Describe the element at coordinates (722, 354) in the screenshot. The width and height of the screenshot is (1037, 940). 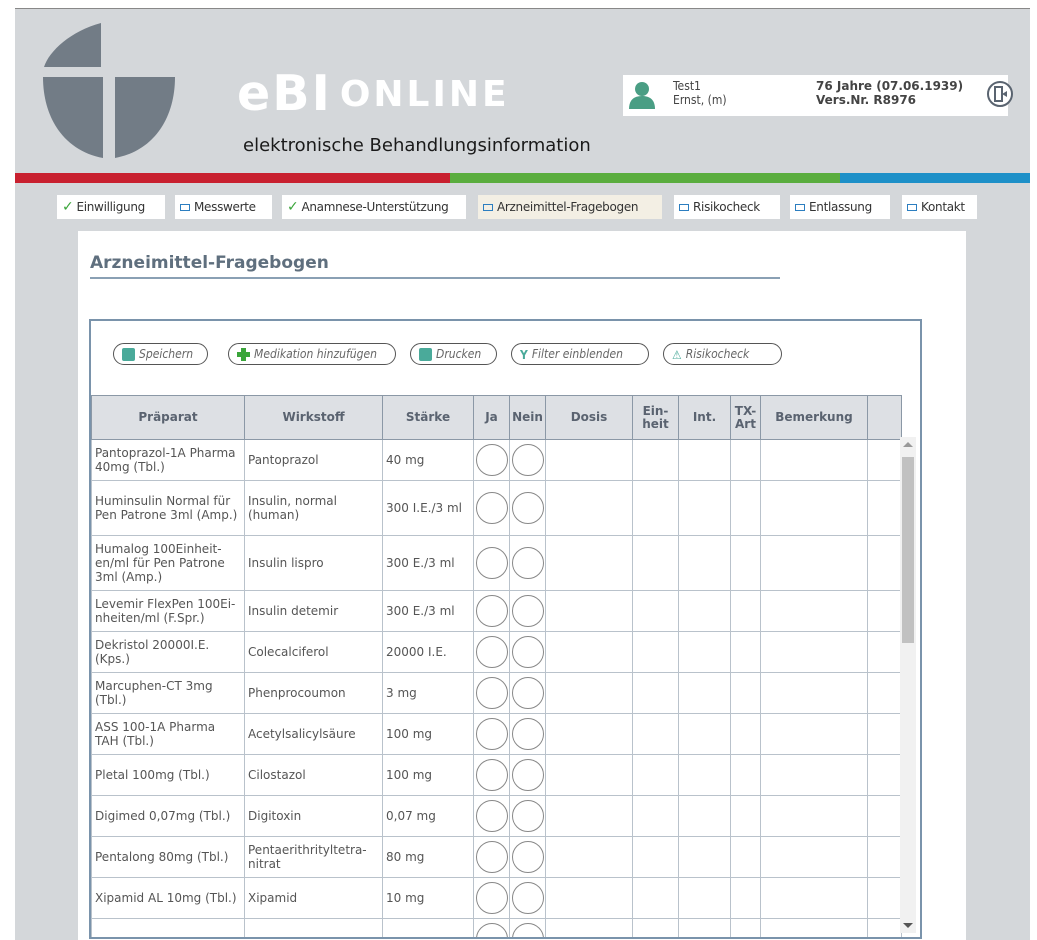
I see `risk-check-button: ⚠ Risikocheck` at that location.